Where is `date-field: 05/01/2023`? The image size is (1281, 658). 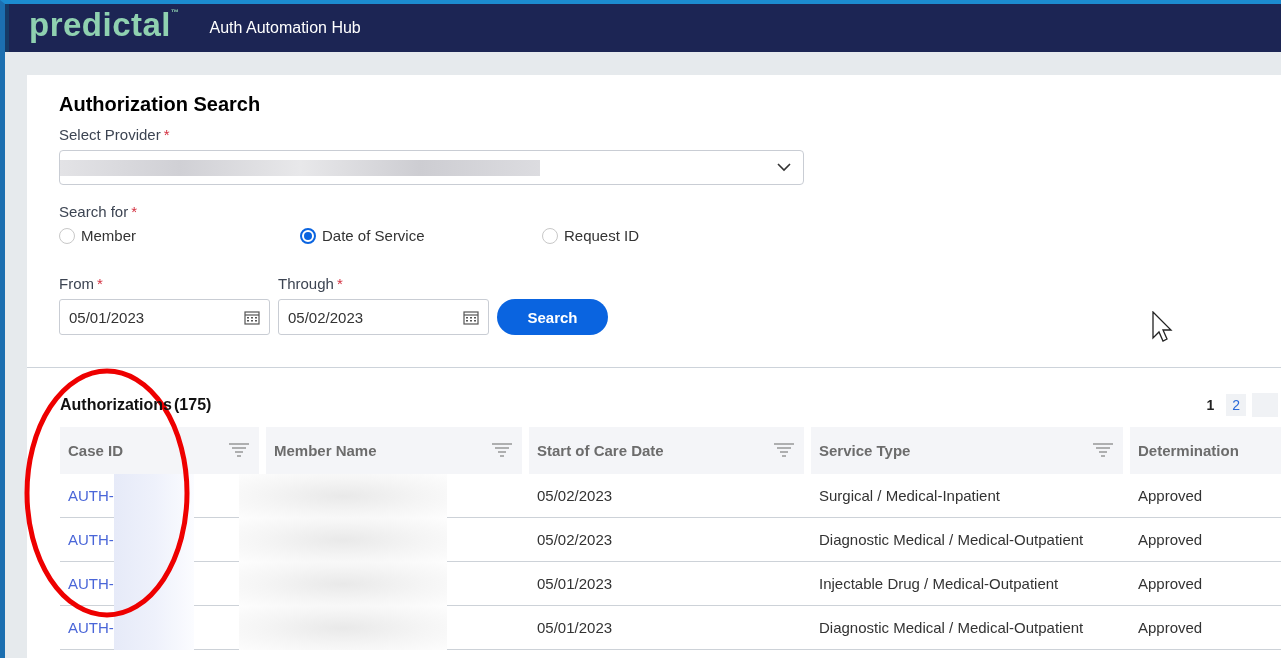 date-field: 05/01/2023 is located at coordinates (164, 317).